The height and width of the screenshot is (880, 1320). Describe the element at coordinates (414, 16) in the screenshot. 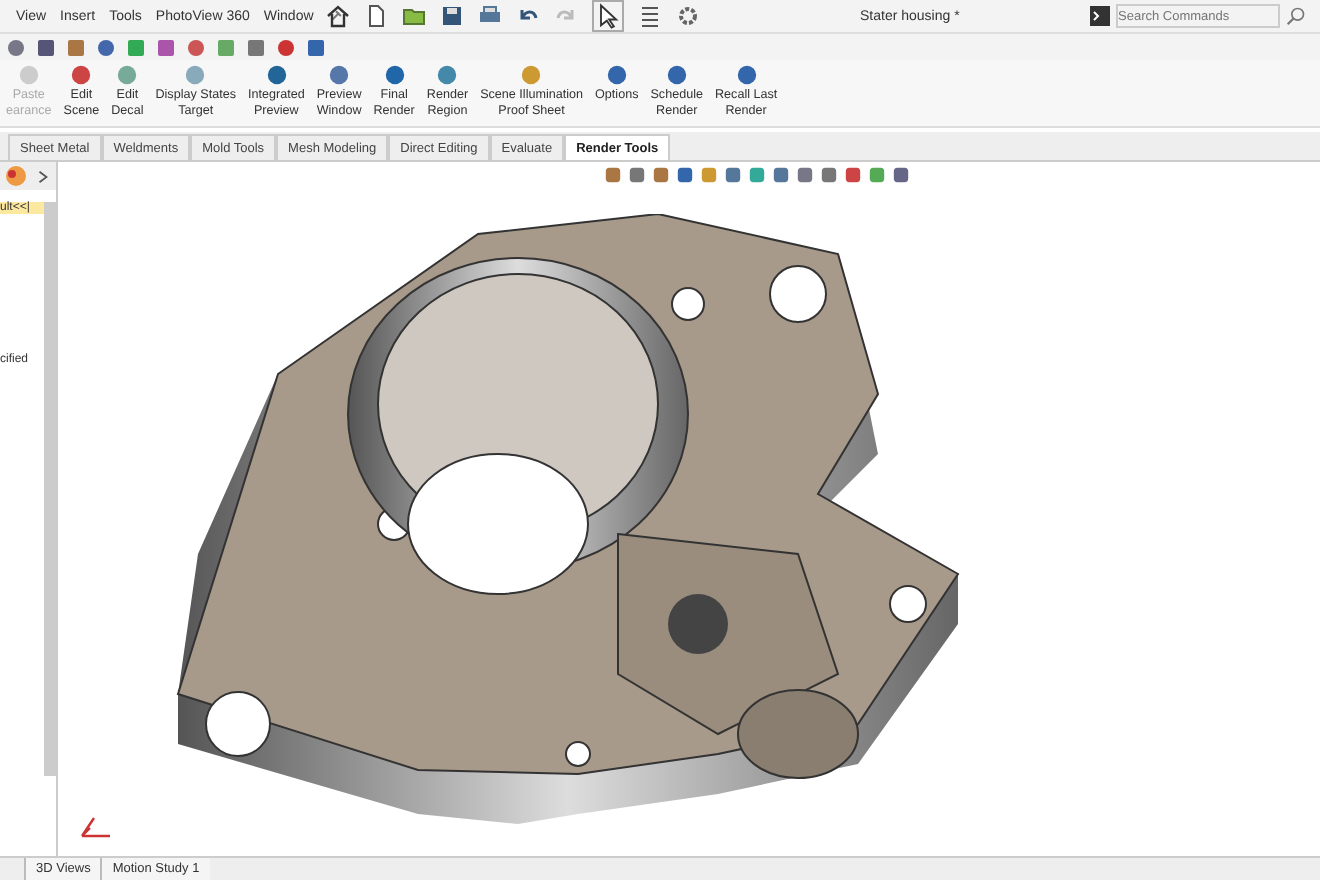

I see `folder-icon` at that location.